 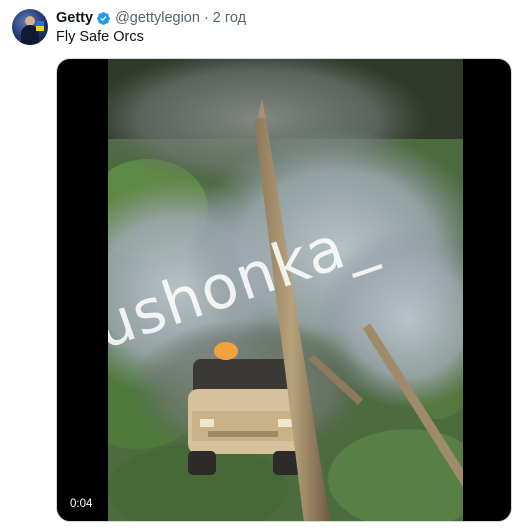 I want to click on verified-badge-icon, so click(x=103, y=18).